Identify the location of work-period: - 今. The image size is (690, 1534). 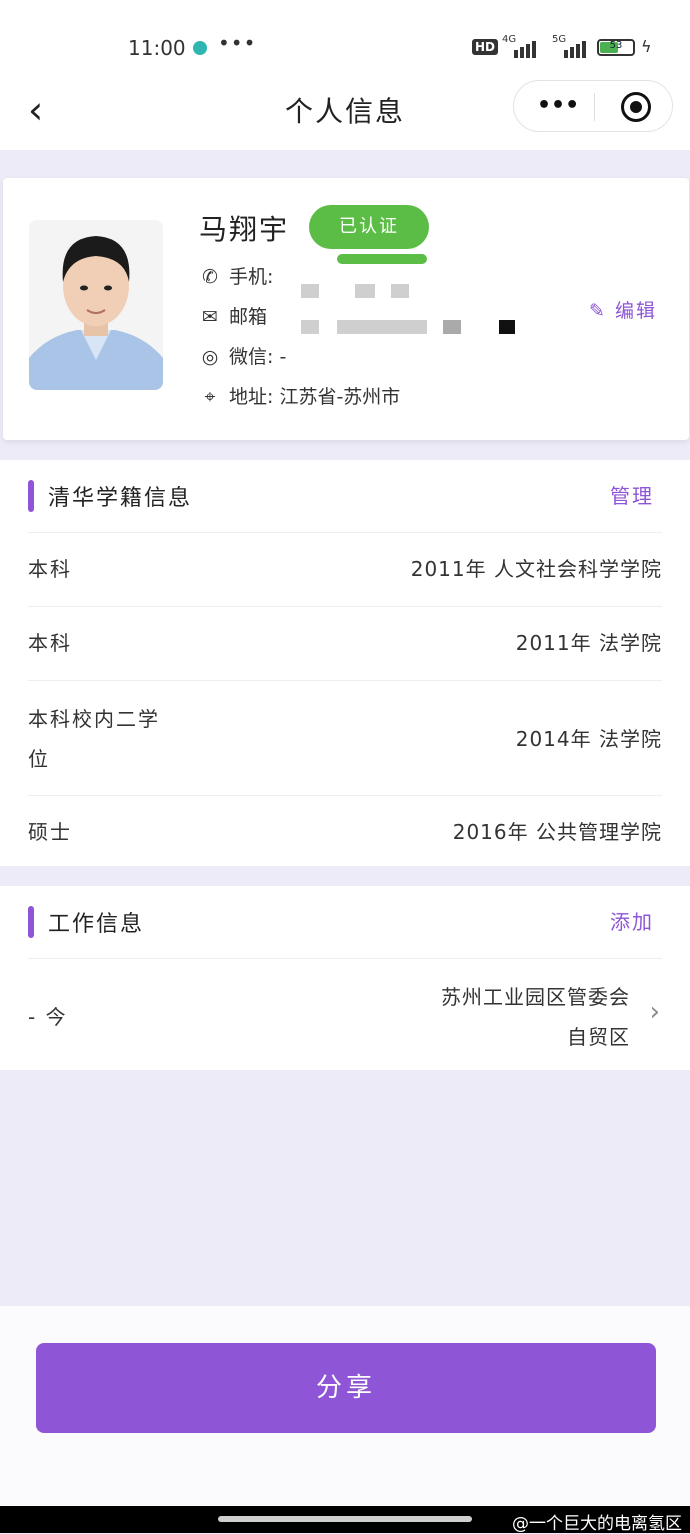
(48, 1017).